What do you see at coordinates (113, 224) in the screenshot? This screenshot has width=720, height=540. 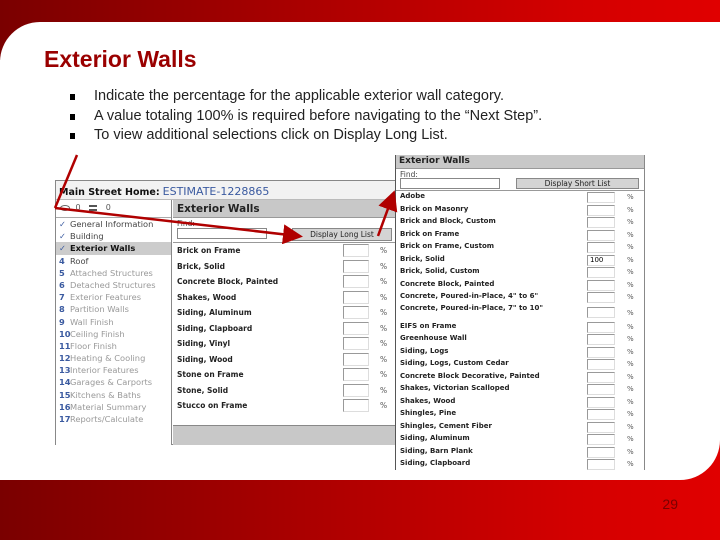 I see `nav-step-item: ✓ General Information` at bounding box center [113, 224].